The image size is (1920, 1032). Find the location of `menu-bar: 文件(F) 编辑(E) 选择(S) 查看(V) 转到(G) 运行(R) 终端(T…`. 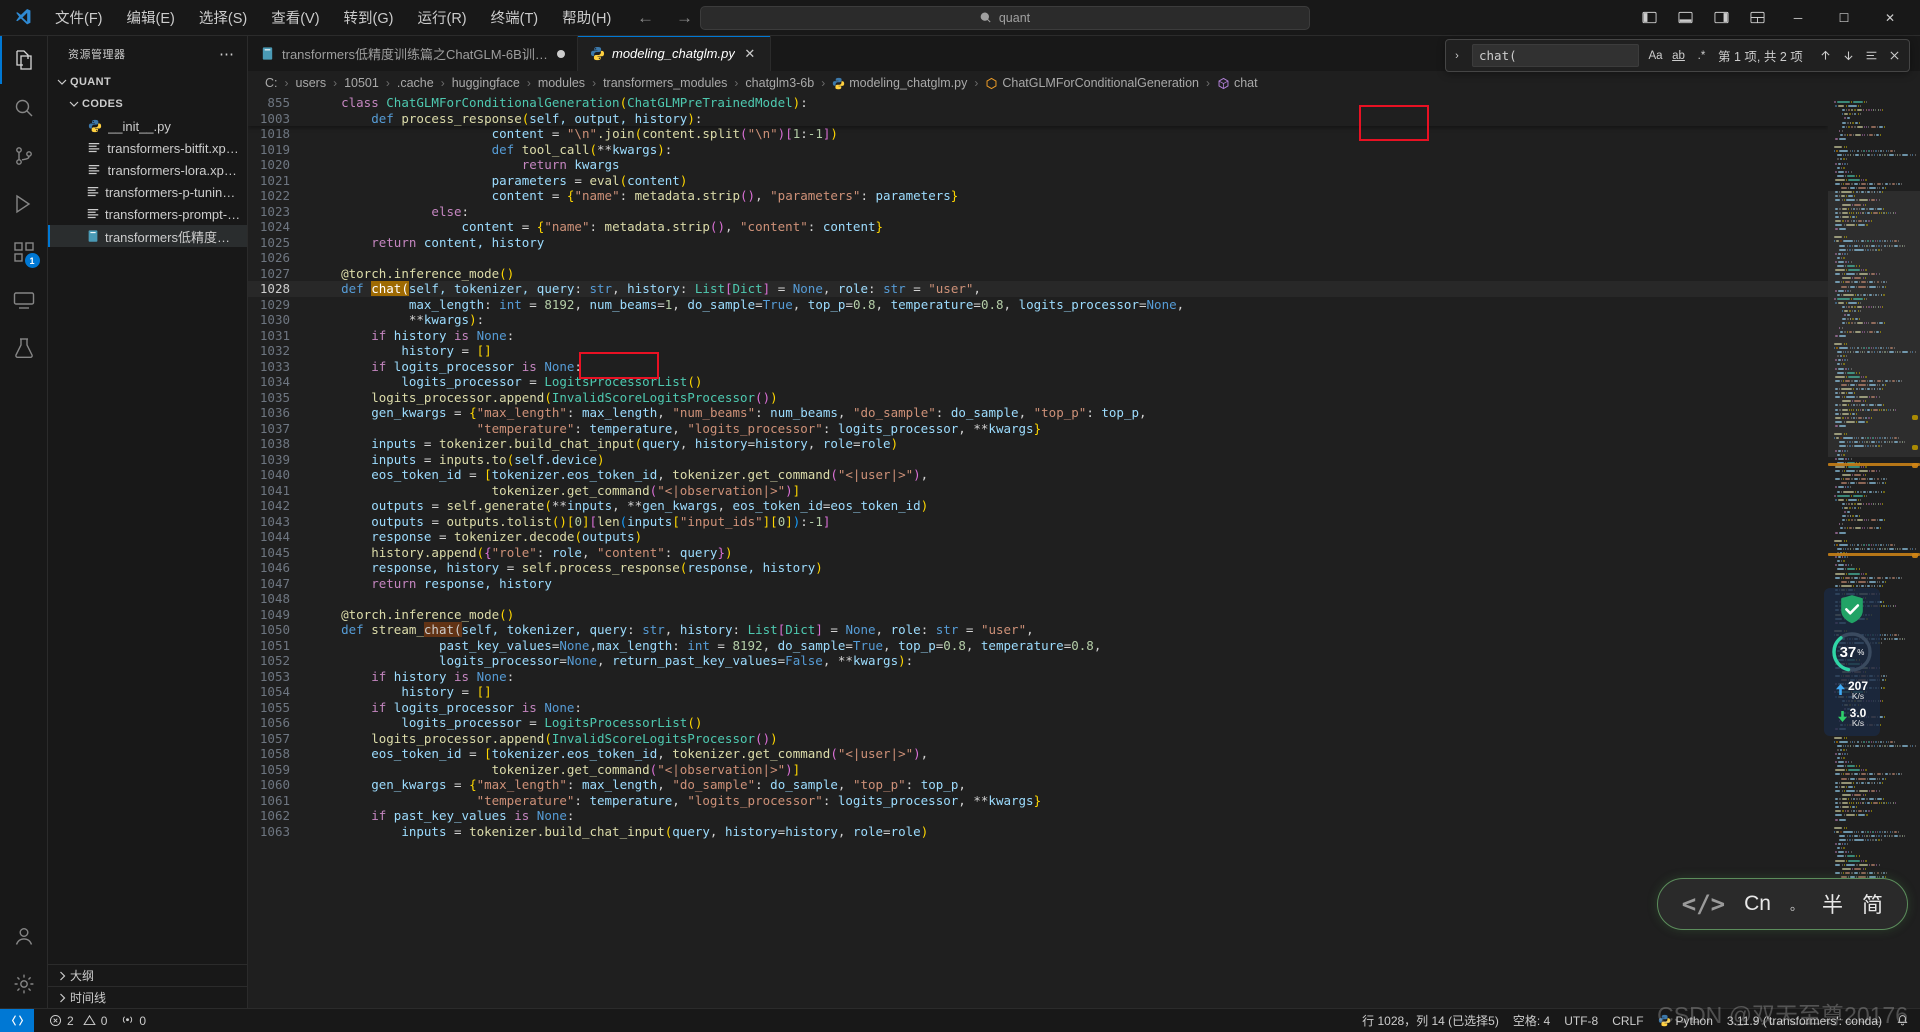

menu-bar: 文件(F) 编辑(E) 选择(S) 查看(V) 转到(G) 运行(R) 终端(T… is located at coordinates (333, 17).